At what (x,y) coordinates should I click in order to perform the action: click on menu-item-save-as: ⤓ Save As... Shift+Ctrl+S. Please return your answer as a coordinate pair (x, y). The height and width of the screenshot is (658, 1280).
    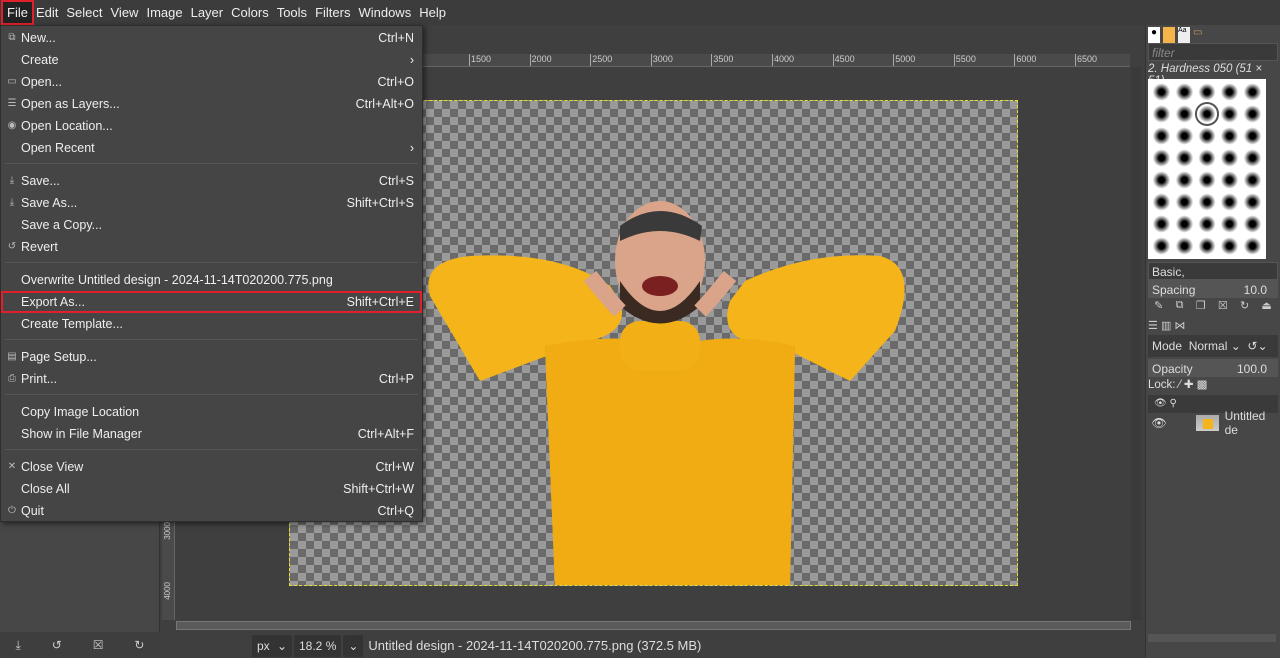
    Looking at the image, I should click on (211, 203).